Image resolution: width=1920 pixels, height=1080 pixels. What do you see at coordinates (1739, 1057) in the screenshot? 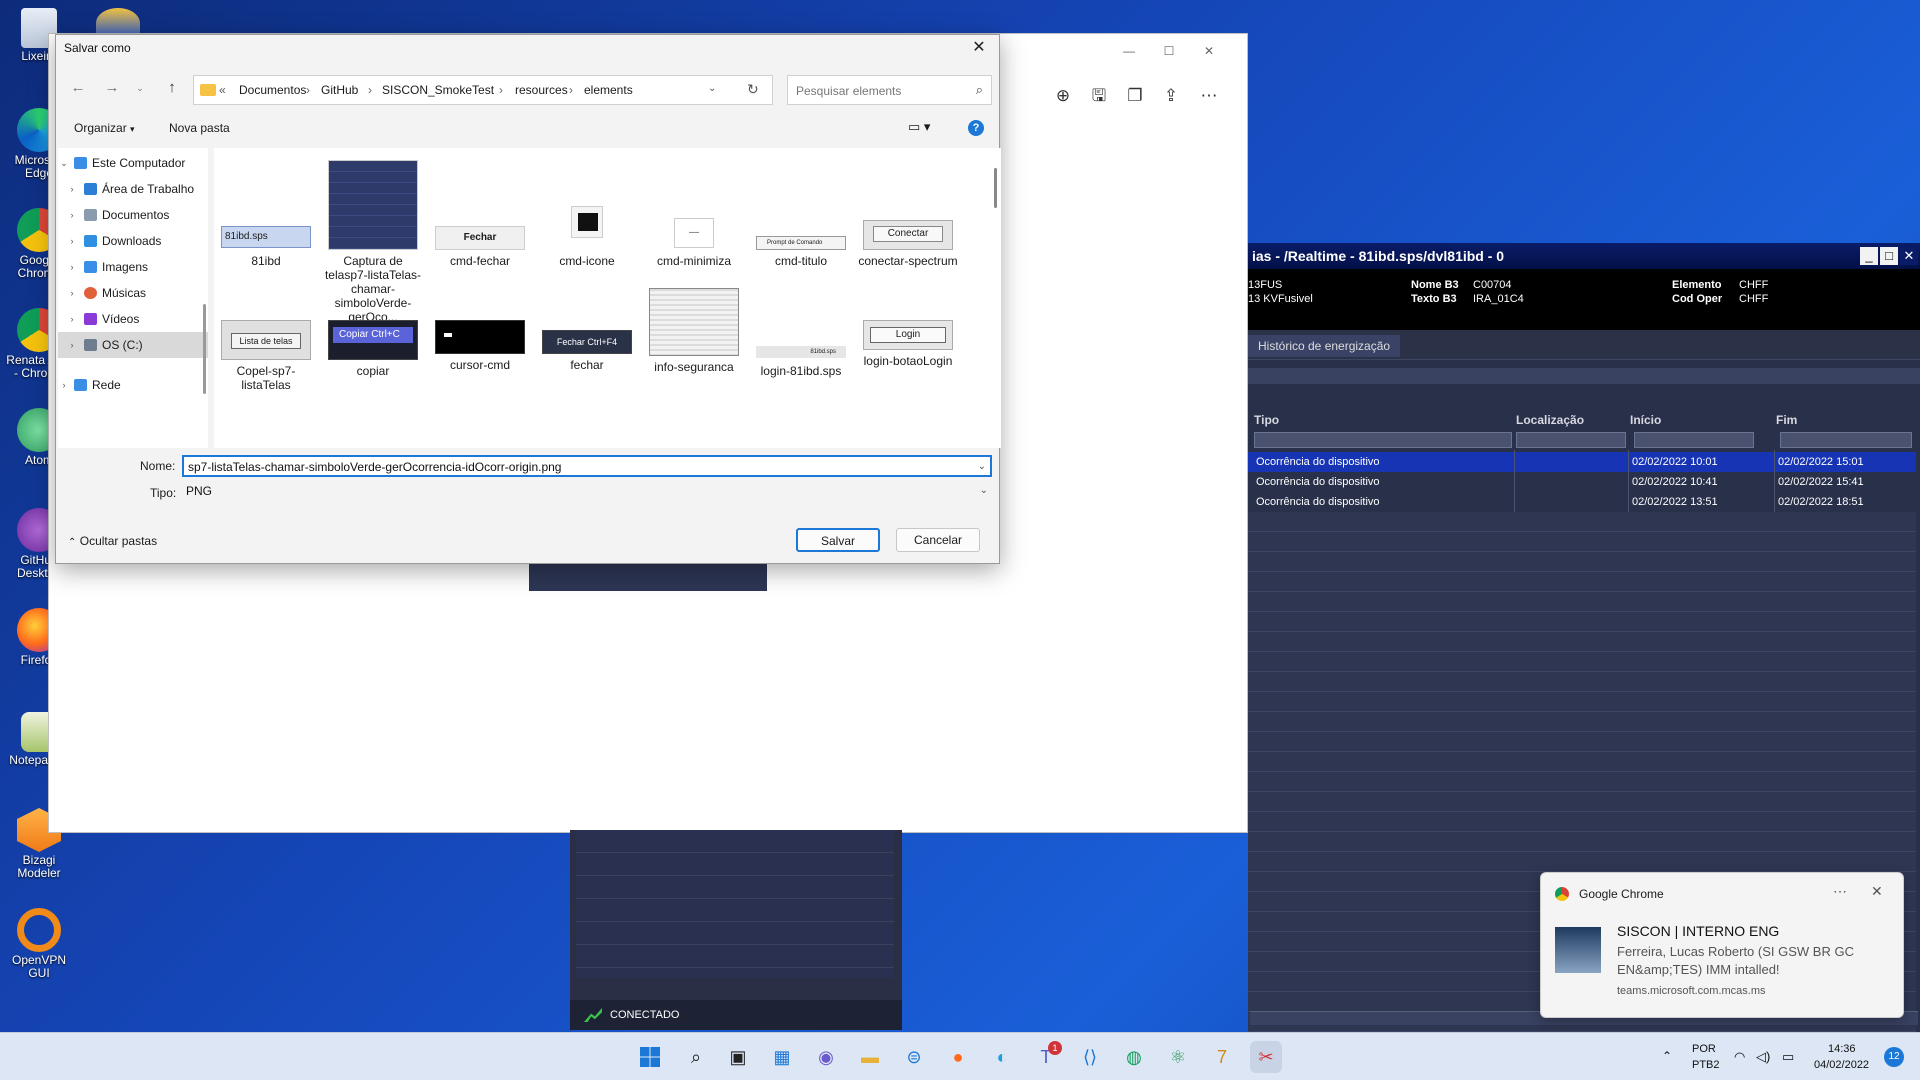
I see `wifi-icon: ◠` at bounding box center [1739, 1057].